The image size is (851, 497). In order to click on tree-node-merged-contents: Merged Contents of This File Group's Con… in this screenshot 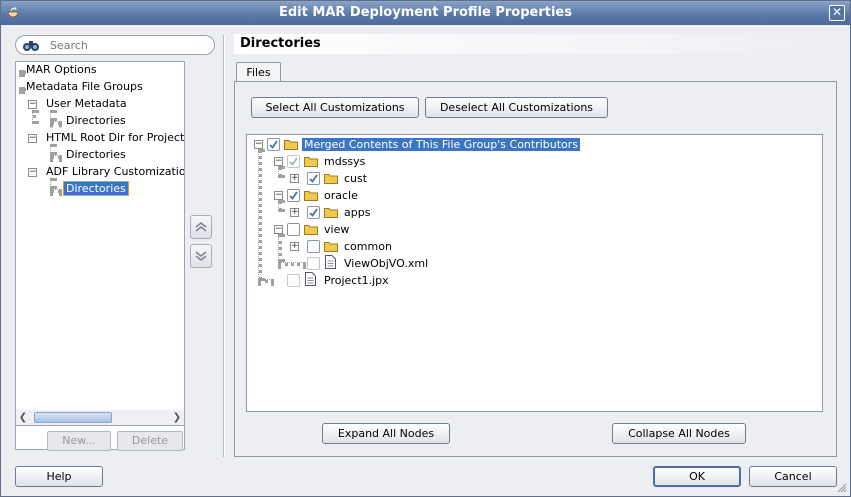, I will do `click(441, 144)`.